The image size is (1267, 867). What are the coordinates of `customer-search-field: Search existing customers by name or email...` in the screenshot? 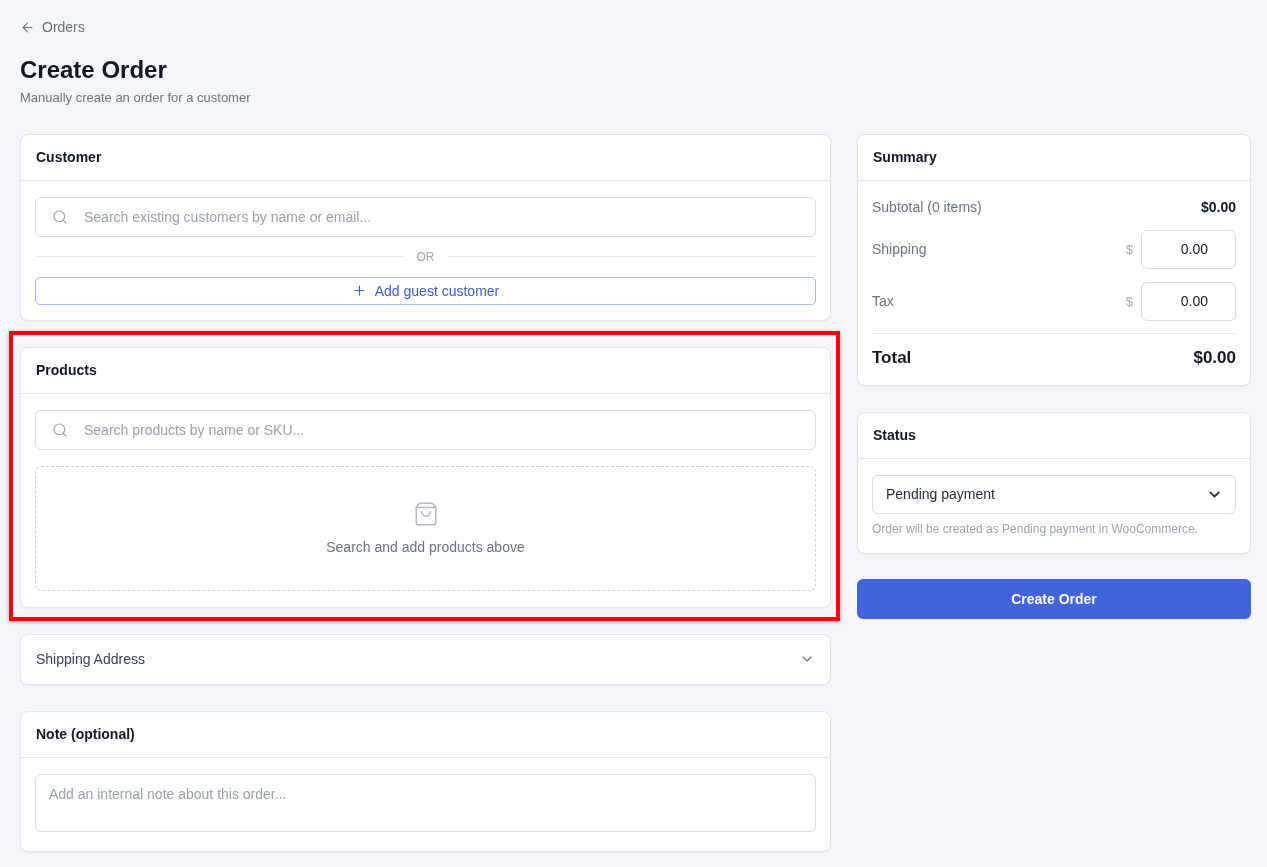 It's located at (425, 216).